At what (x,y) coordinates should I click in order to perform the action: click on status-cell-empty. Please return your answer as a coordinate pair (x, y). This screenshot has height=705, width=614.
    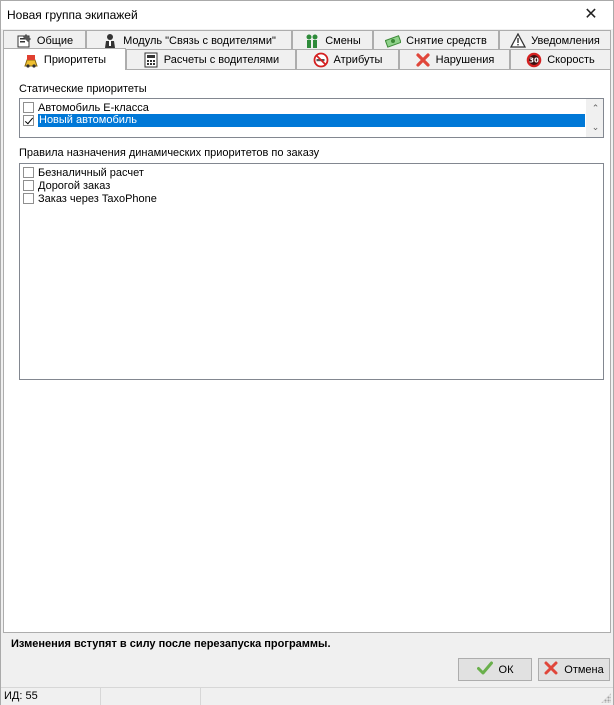
    Looking at the image, I should click on (151, 696).